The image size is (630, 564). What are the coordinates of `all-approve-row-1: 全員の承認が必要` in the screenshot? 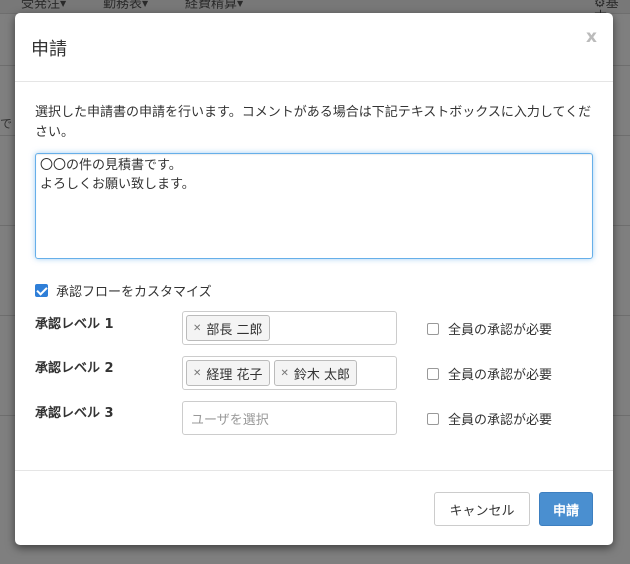 It's located at (489, 328).